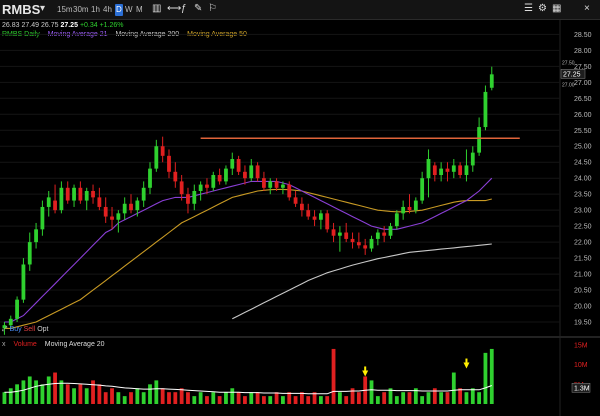 The image size is (600, 416). I want to click on down-arrow-icon, so click(365, 373).